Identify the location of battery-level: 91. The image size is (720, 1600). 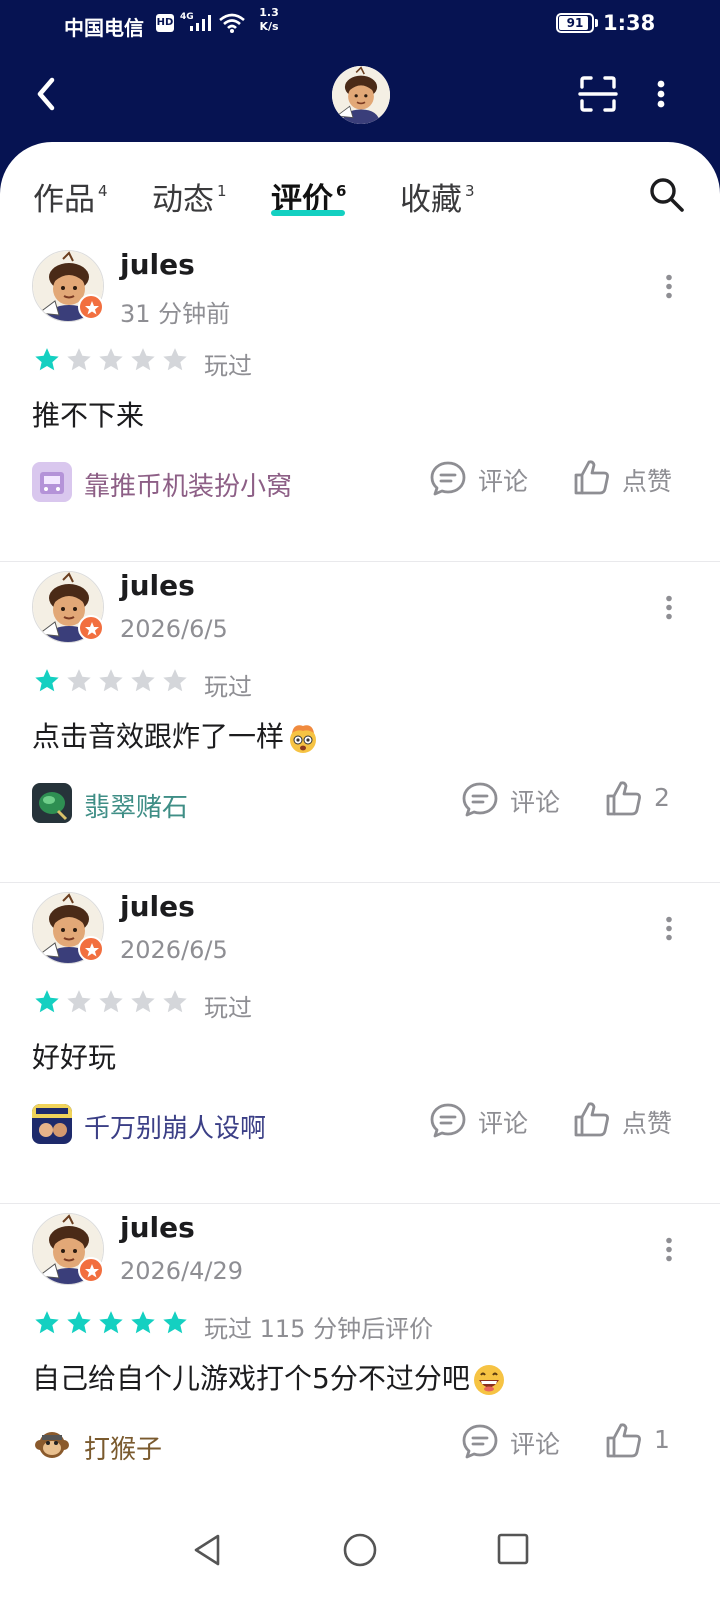
(575, 23).